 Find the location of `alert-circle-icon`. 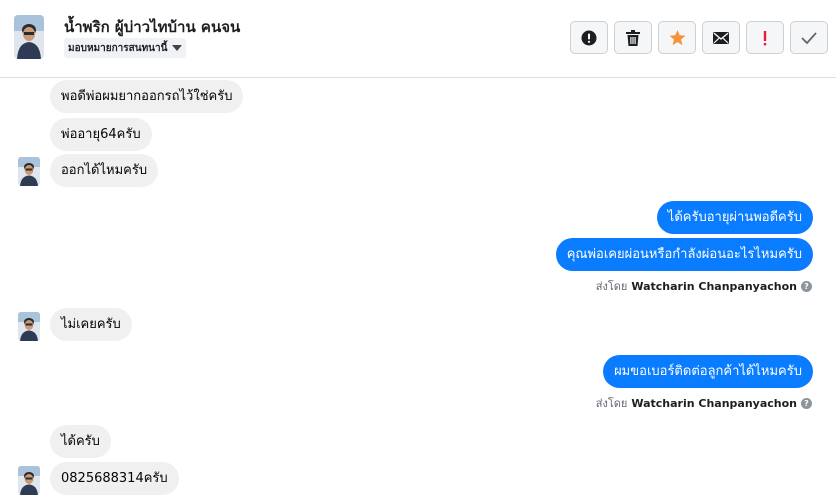

alert-circle-icon is located at coordinates (589, 37).